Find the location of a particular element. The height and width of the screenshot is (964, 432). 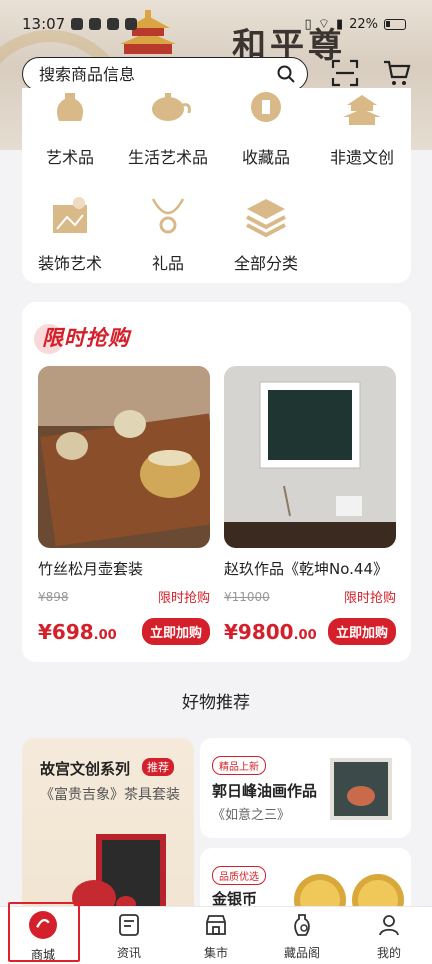

cart-icon is located at coordinates (397, 73).